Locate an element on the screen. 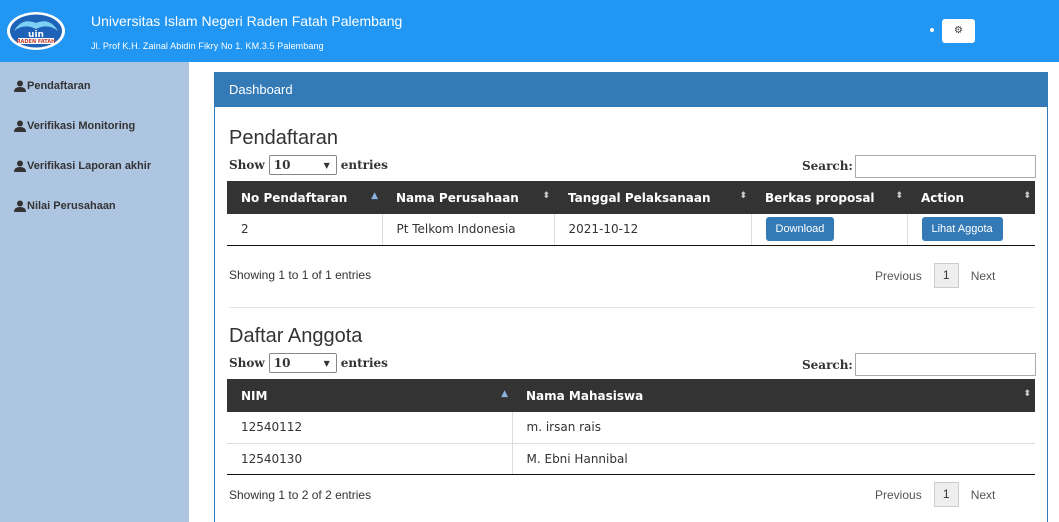 The width and height of the screenshot is (1059, 522). column-header-label: NIM is located at coordinates (254, 395).